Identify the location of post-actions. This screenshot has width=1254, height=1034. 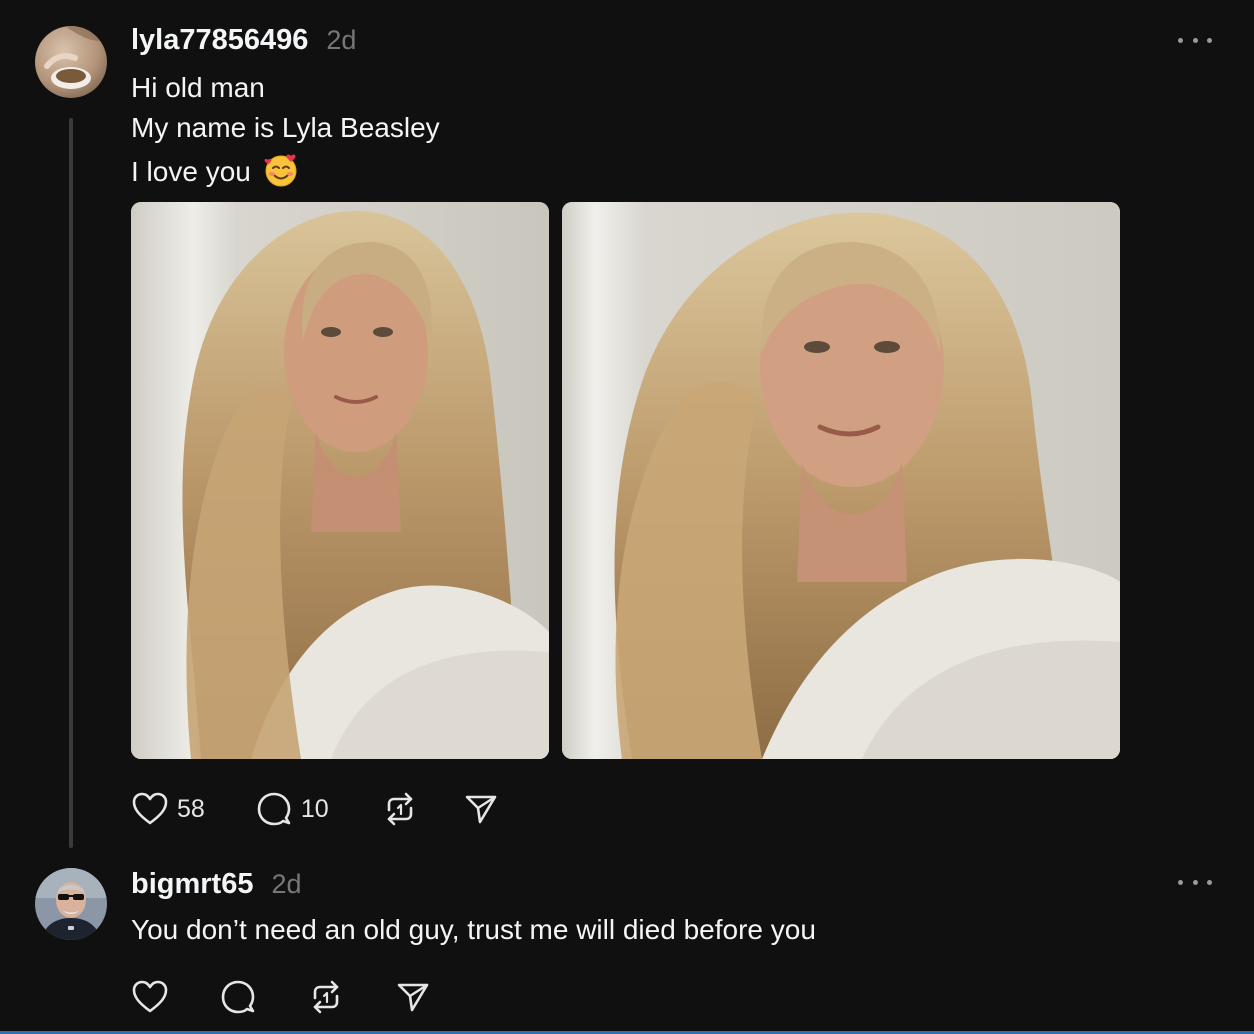
(281, 997).